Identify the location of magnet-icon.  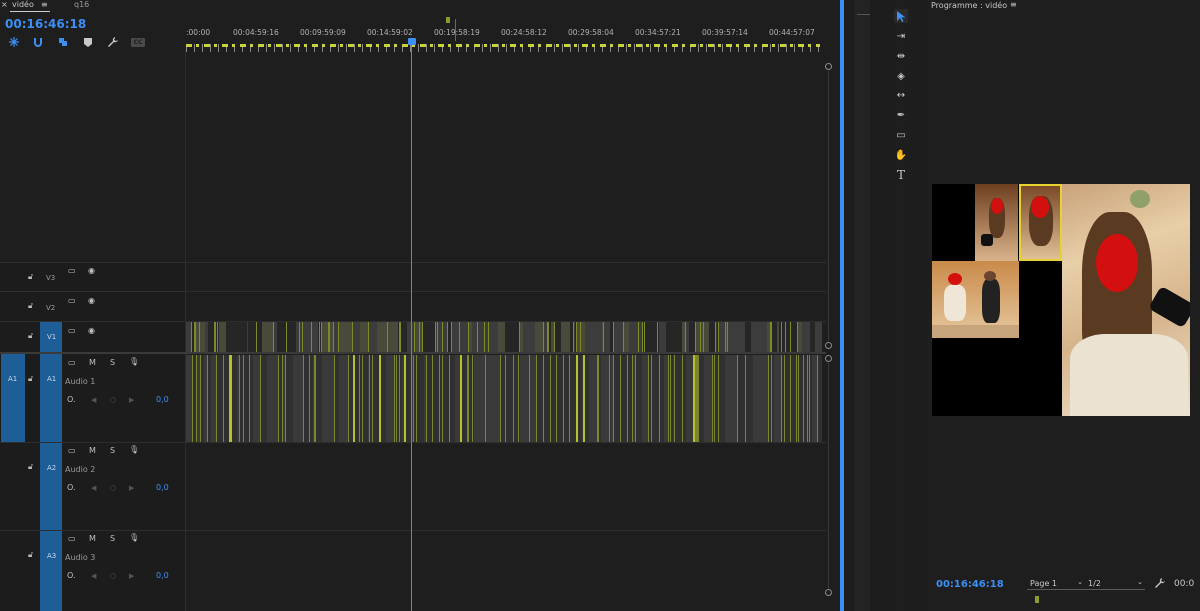
(38, 42).